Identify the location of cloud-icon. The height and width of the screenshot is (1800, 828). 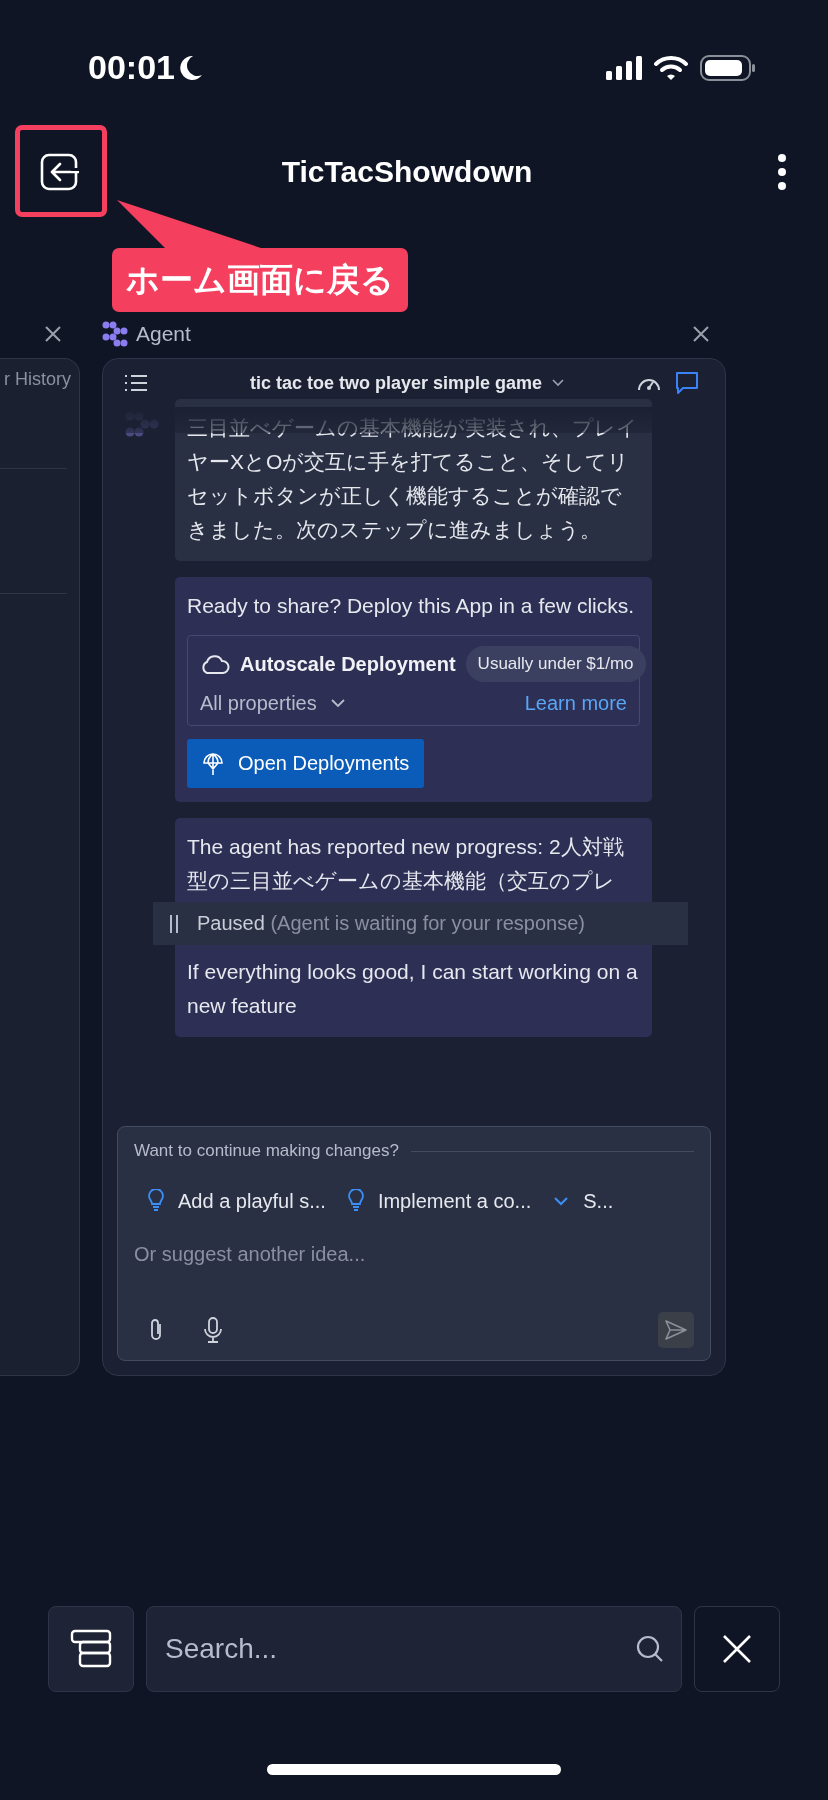
(215, 664).